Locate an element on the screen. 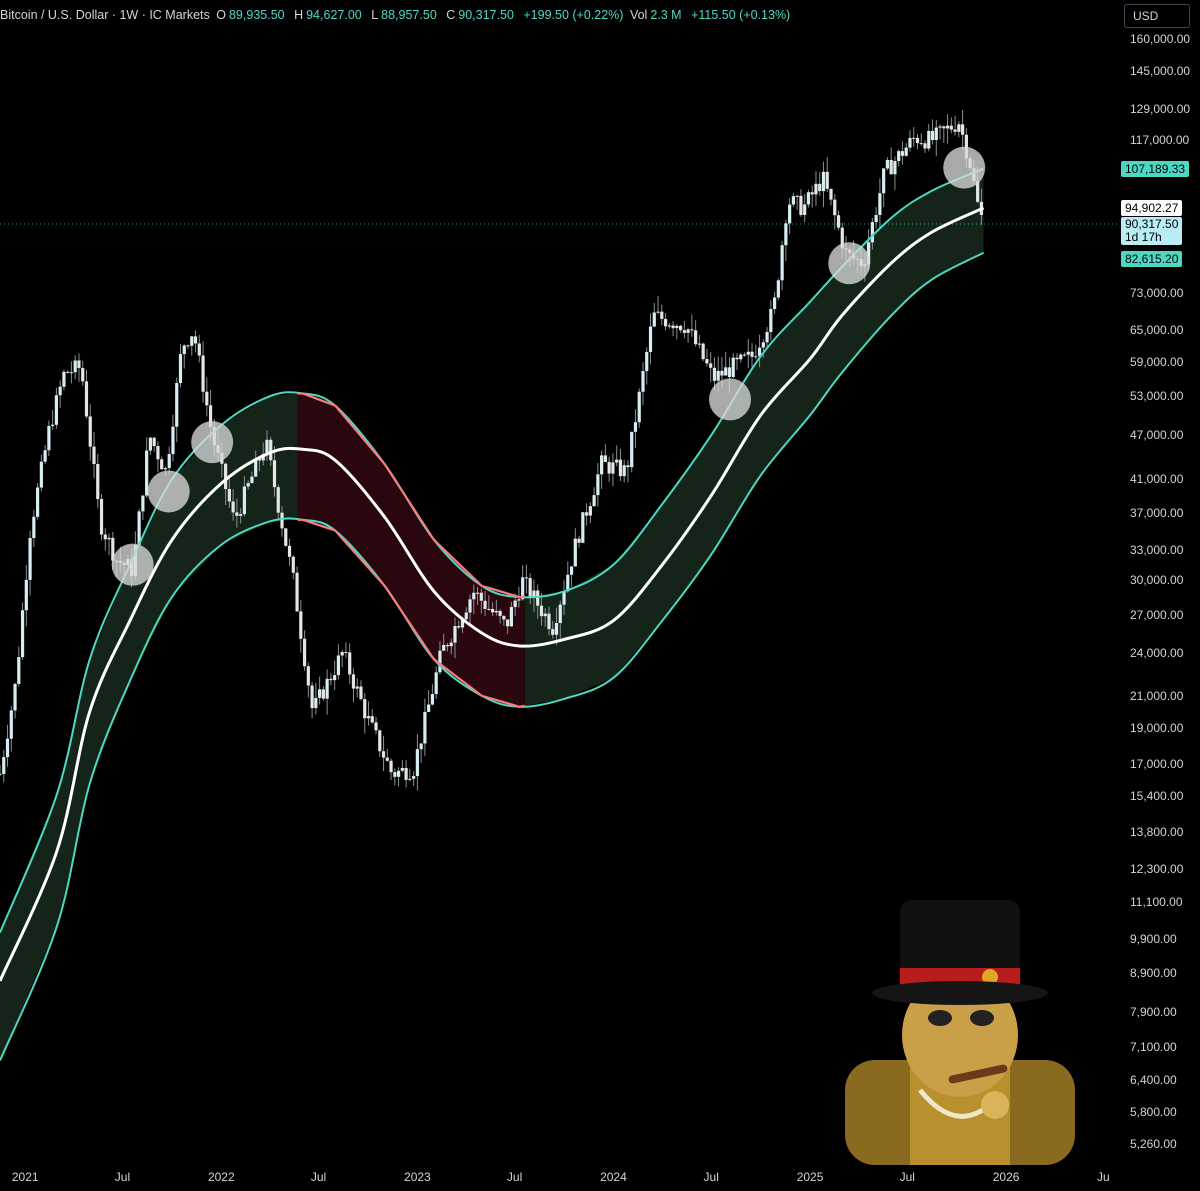 The height and width of the screenshot is (1191, 1200). mascot-left-eye is located at coordinates (940, 1018).